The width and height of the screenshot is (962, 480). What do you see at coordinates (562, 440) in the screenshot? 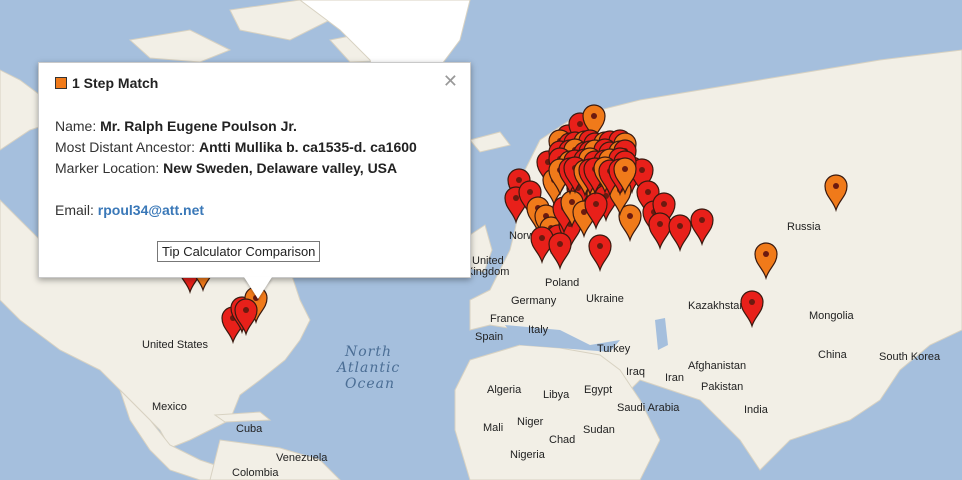
I see `country-label: Chad` at bounding box center [562, 440].